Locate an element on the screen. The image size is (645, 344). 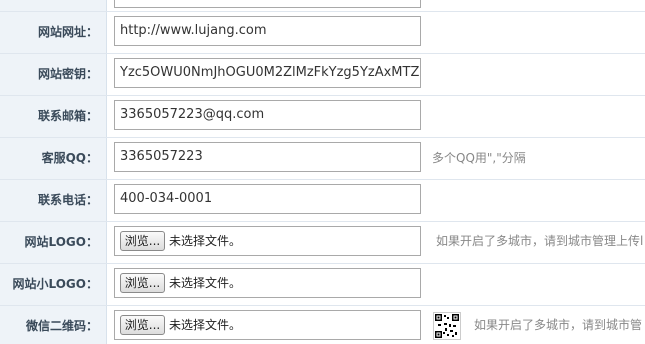
contact-phone-label: 联系电话： is located at coordinates (67, 200).